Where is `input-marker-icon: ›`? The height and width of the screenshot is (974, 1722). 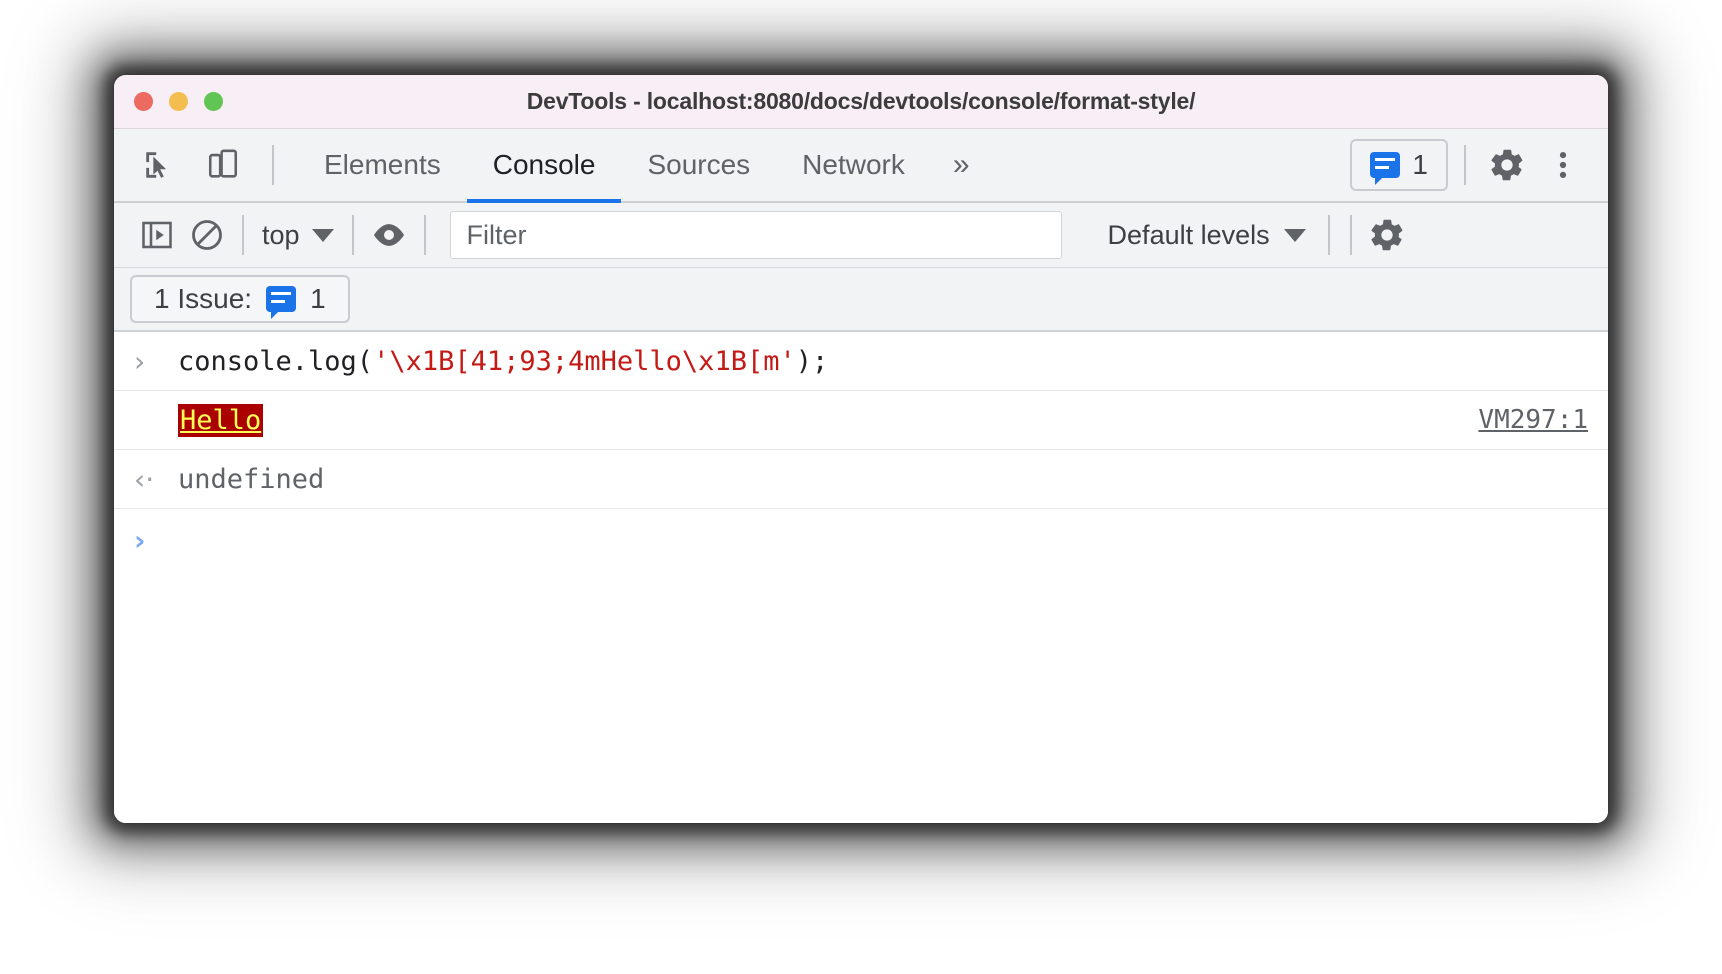
input-marker-icon: › is located at coordinates (140, 361).